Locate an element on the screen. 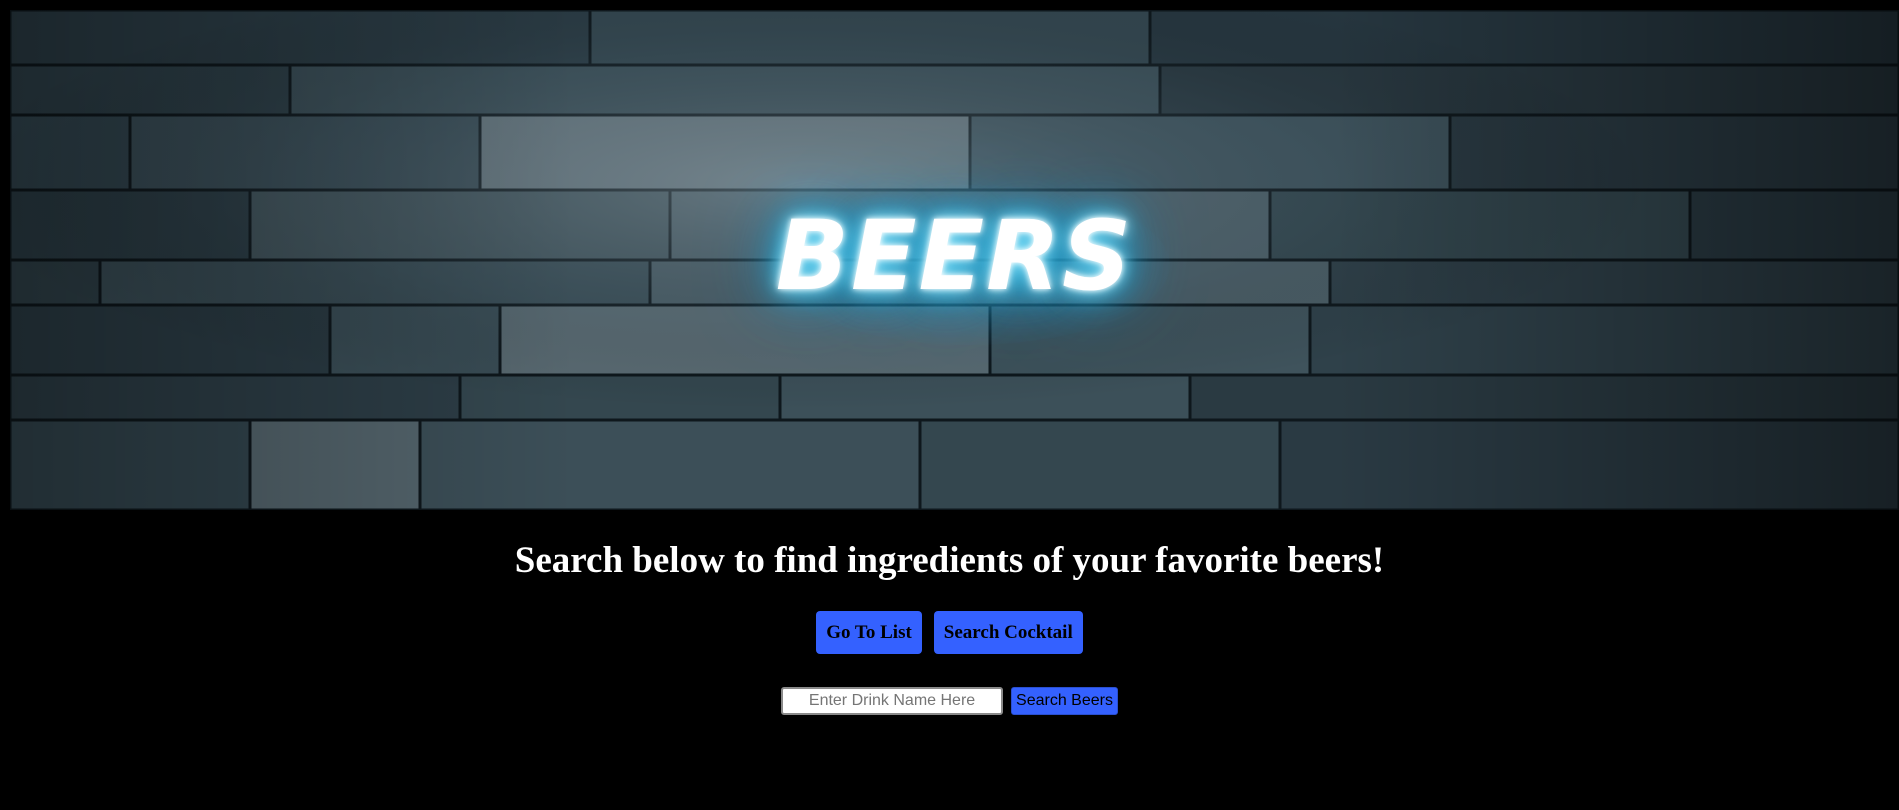  search-form: Search Beers is located at coordinates (949, 701).